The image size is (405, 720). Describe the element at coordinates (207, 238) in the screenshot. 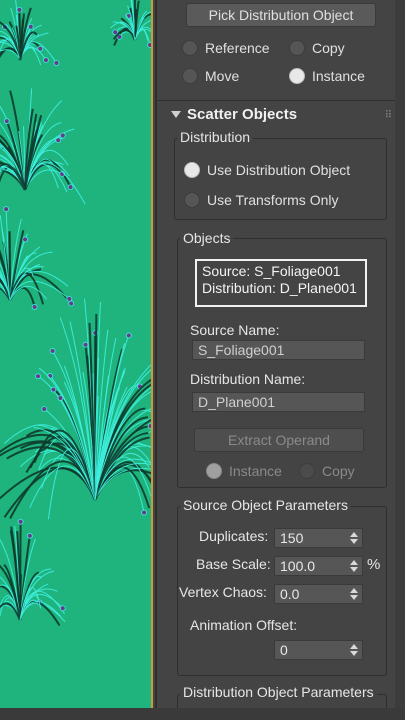

I see `objects-group-title: Objects` at that location.